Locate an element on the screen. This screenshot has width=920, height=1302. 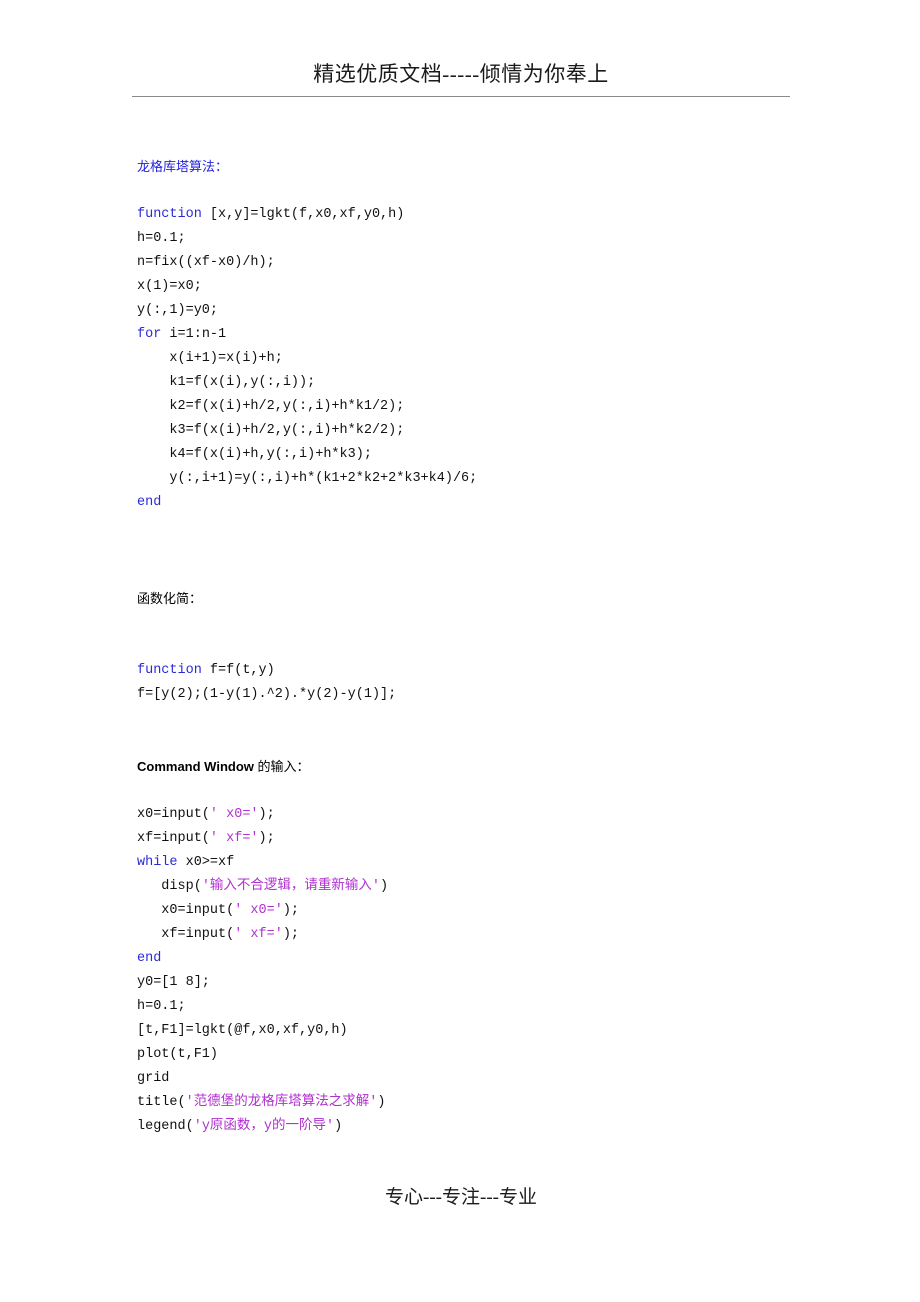
code-line: while x0>=xf is located at coordinates (487, 863).